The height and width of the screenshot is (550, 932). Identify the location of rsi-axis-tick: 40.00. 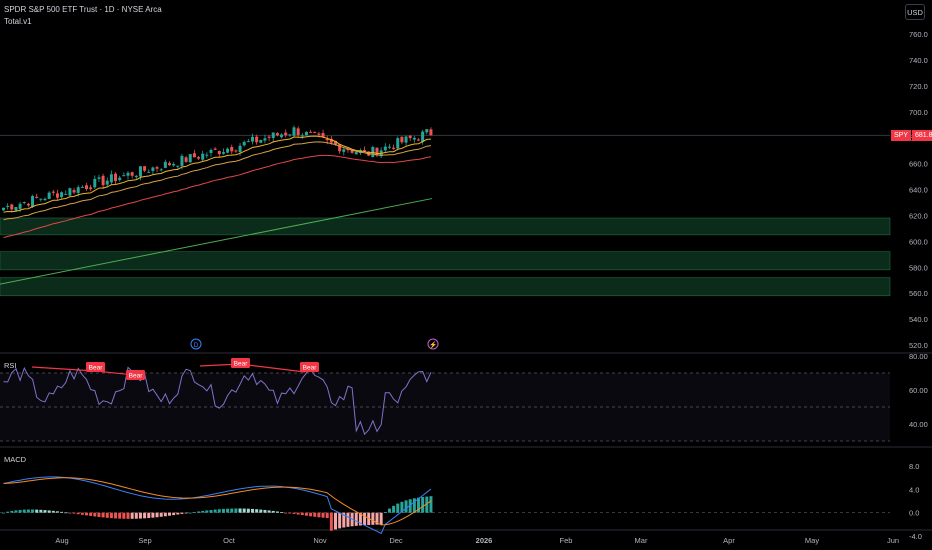
(918, 424).